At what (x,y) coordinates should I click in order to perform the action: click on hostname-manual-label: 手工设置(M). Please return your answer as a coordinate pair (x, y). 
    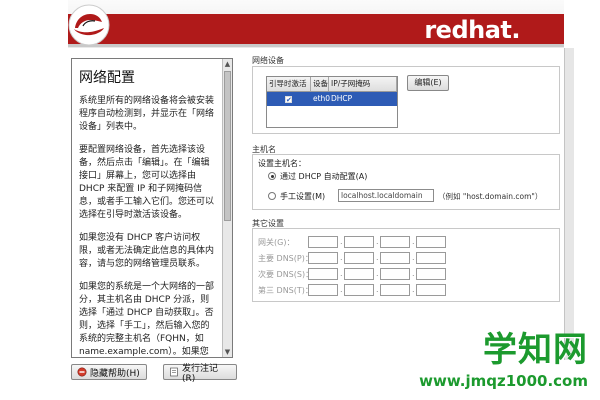
    Looking at the image, I should click on (302, 196).